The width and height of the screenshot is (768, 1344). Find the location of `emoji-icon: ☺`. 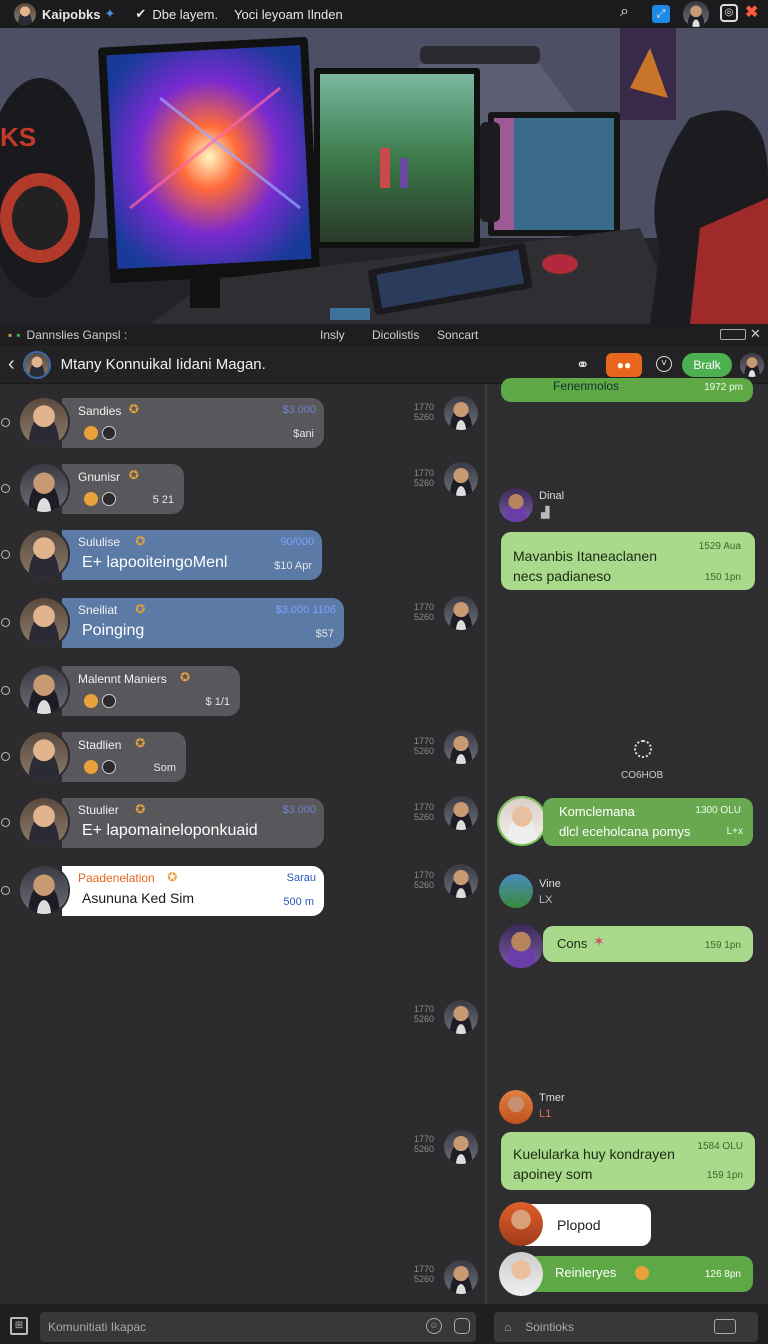

emoji-icon: ☺ is located at coordinates (434, 1326).